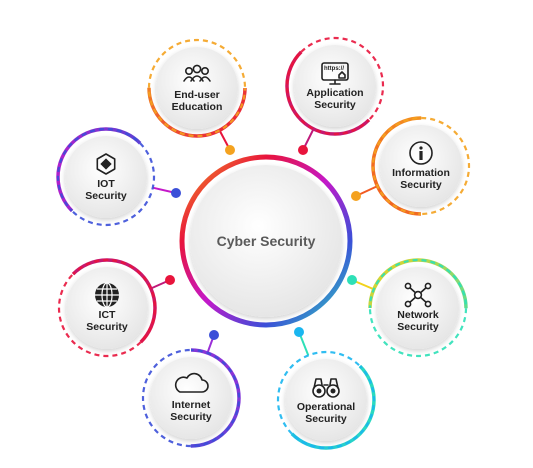  What do you see at coordinates (306, 141) in the screenshot?
I see `application-security-connector` at bounding box center [306, 141].